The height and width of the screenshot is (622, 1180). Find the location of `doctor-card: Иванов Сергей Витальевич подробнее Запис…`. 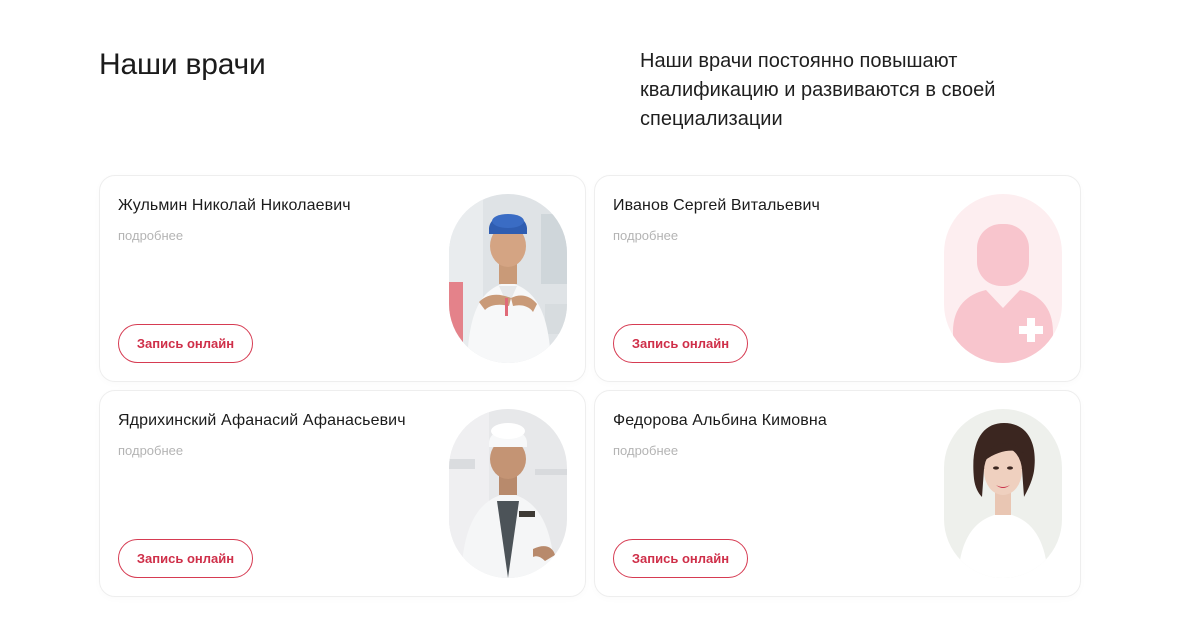

doctor-card: Иванов Сергей Витальевич подробнее Запис… is located at coordinates (837, 278).